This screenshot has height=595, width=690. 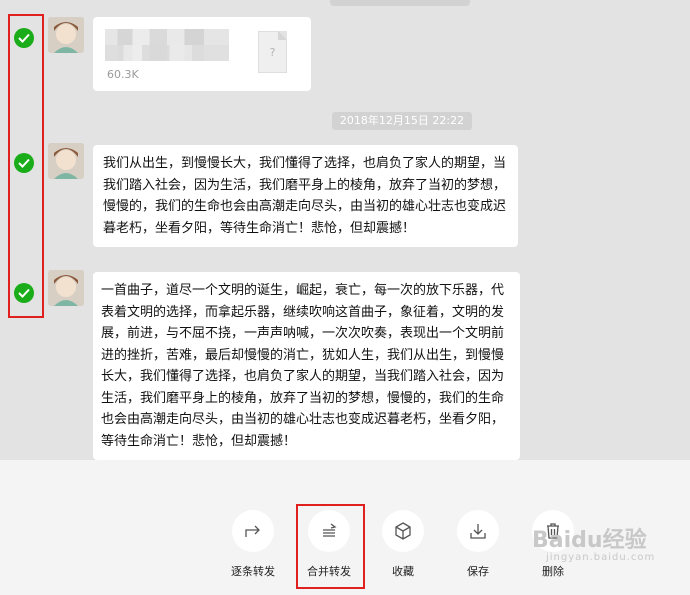 I want to click on unknown-file-icon: ?, so click(x=272, y=52).